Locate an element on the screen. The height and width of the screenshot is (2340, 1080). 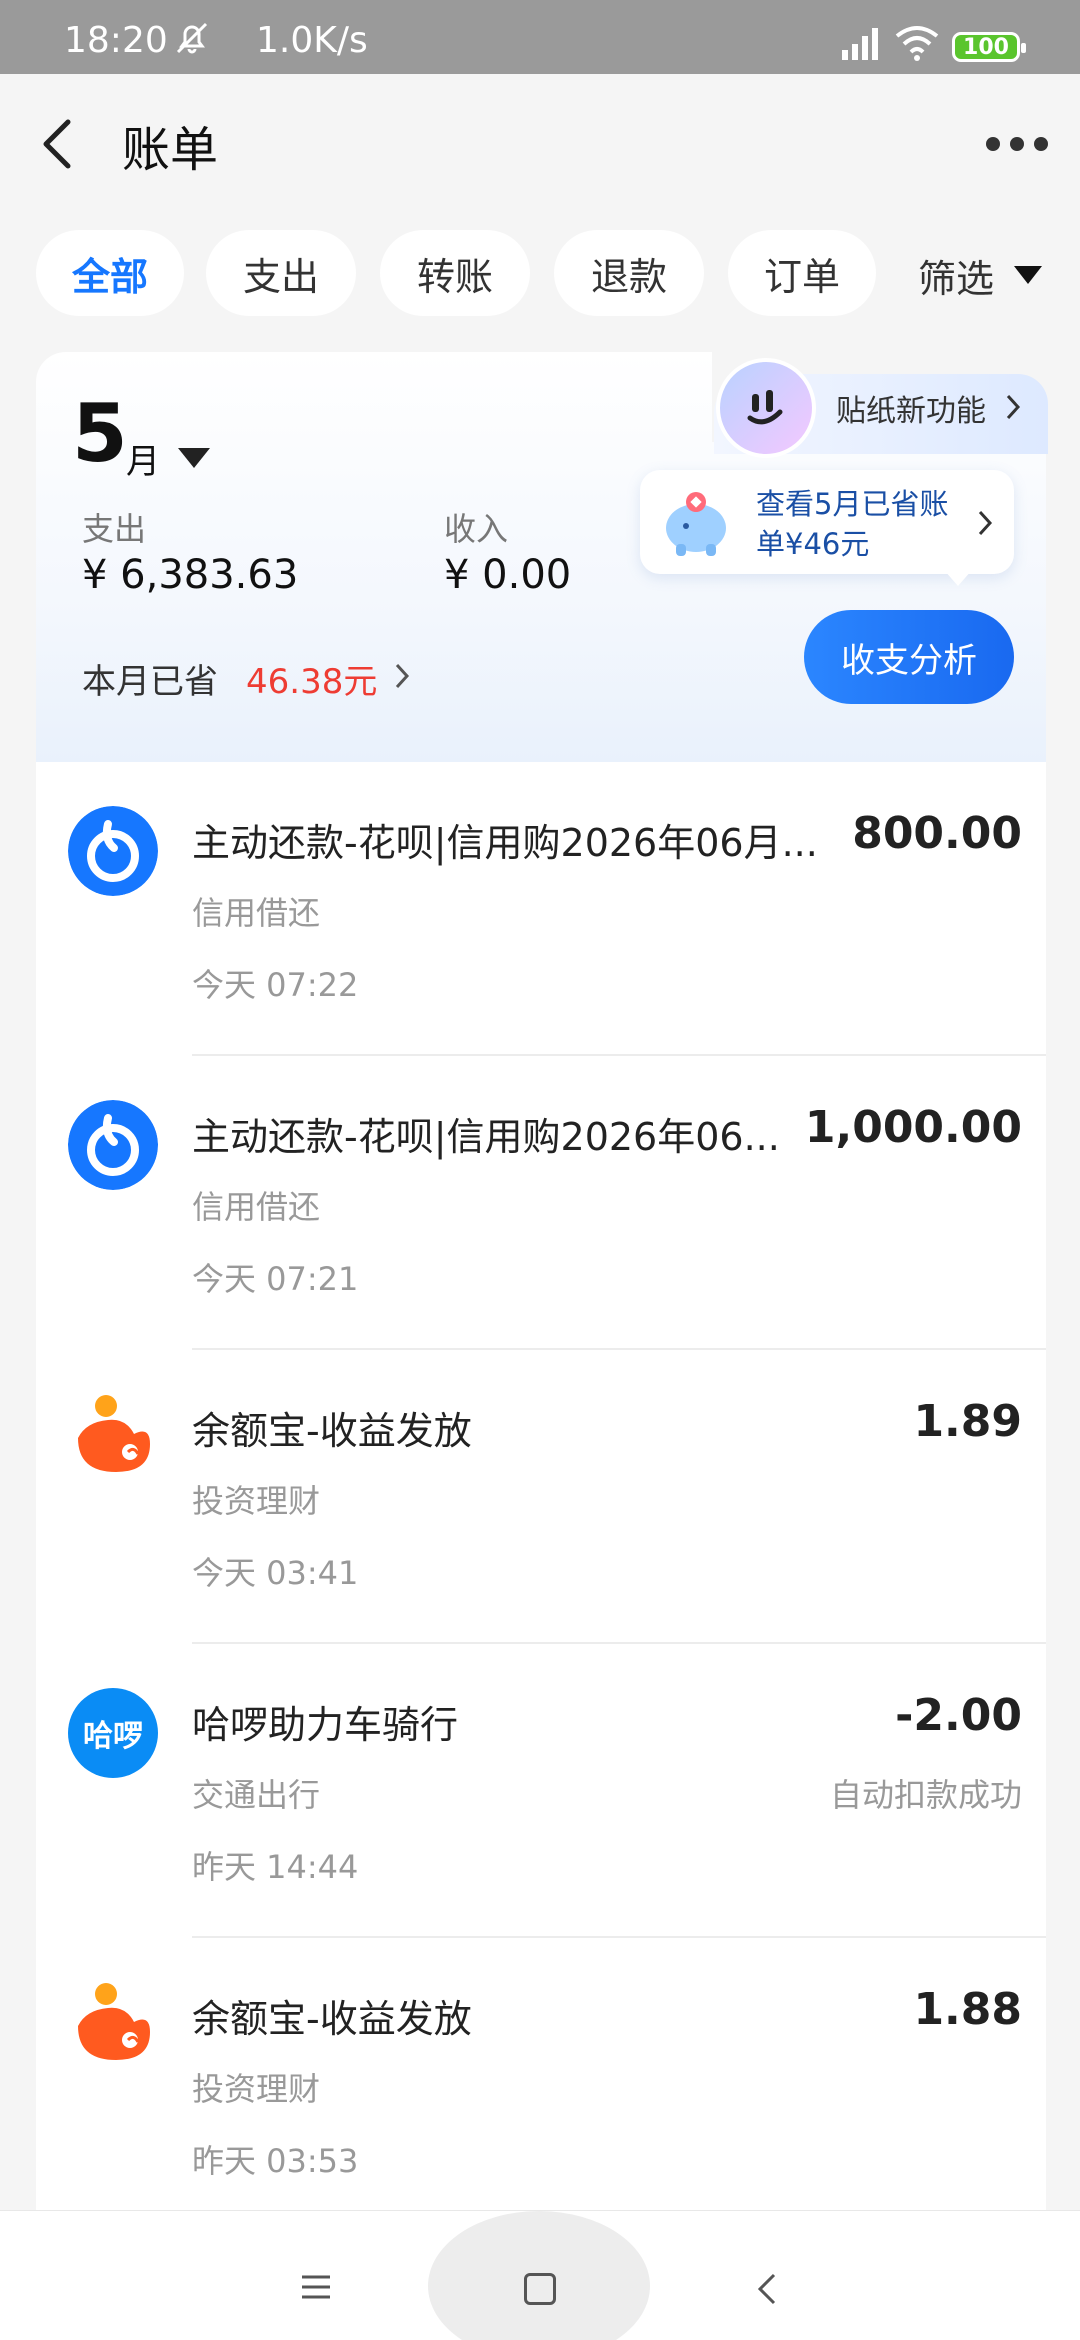
filter-button: 筛选 is located at coordinates (956, 275).